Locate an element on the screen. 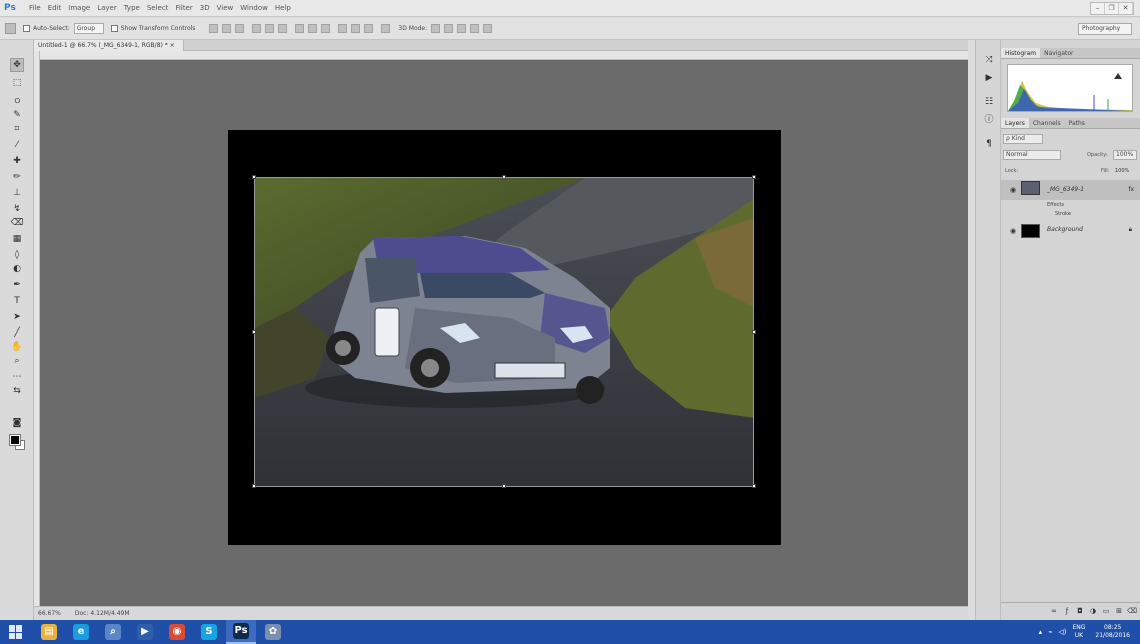  zoom-level: 66.67% is located at coordinates (49, 613).